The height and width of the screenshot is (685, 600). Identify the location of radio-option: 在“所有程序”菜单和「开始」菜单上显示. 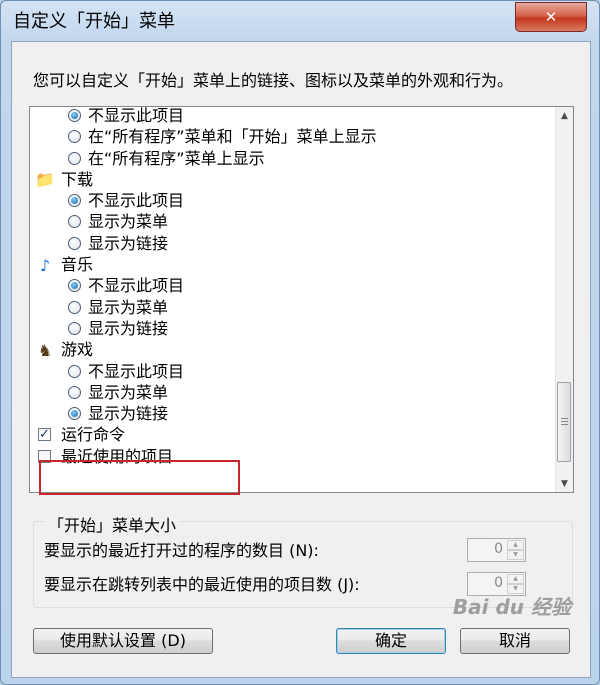
(290, 136).